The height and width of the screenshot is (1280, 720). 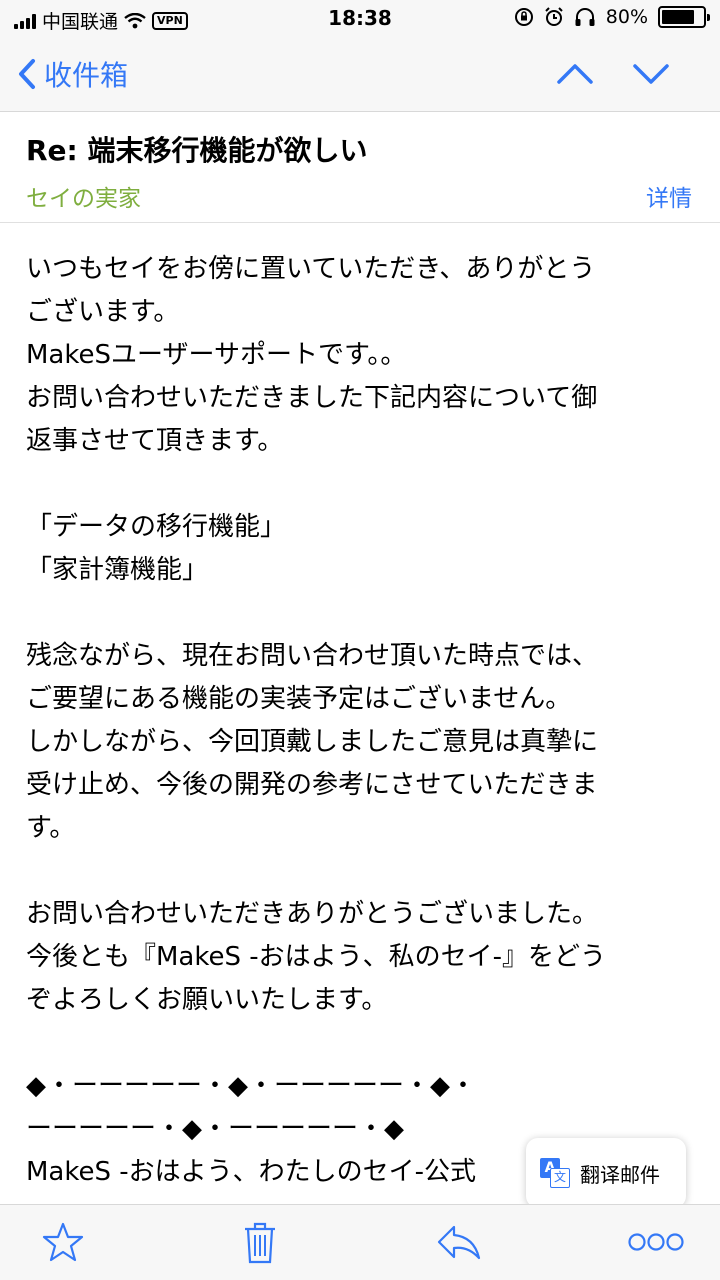 What do you see at coordinates (360, 20) in the screenshot?
I see `status-bar: 中国联通 VPN 18:38 80%` at bounding box center [360, 20].